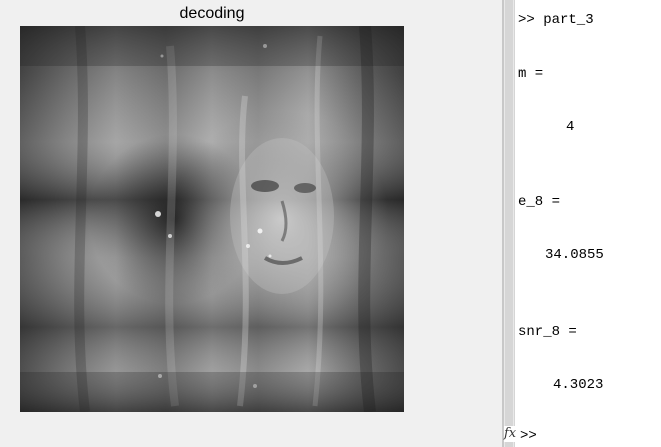 The height and width of the screenshot is (447, 661). Describe the element at coordinates (570, 127) in the screenshot. I see `output-m-value: 4` at that location.